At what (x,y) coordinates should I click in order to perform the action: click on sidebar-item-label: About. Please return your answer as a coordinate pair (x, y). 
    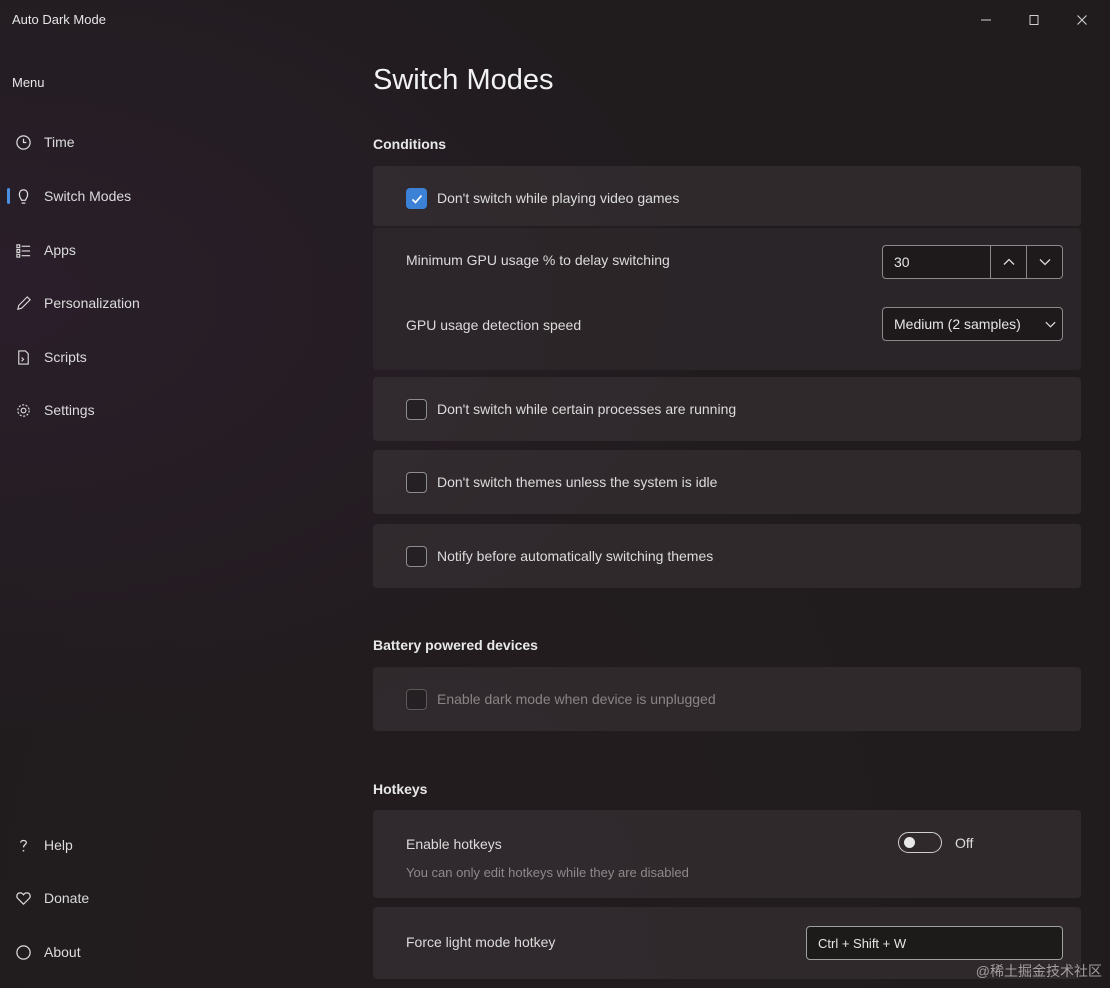
    Looking at the image, I should click on (62, 952).